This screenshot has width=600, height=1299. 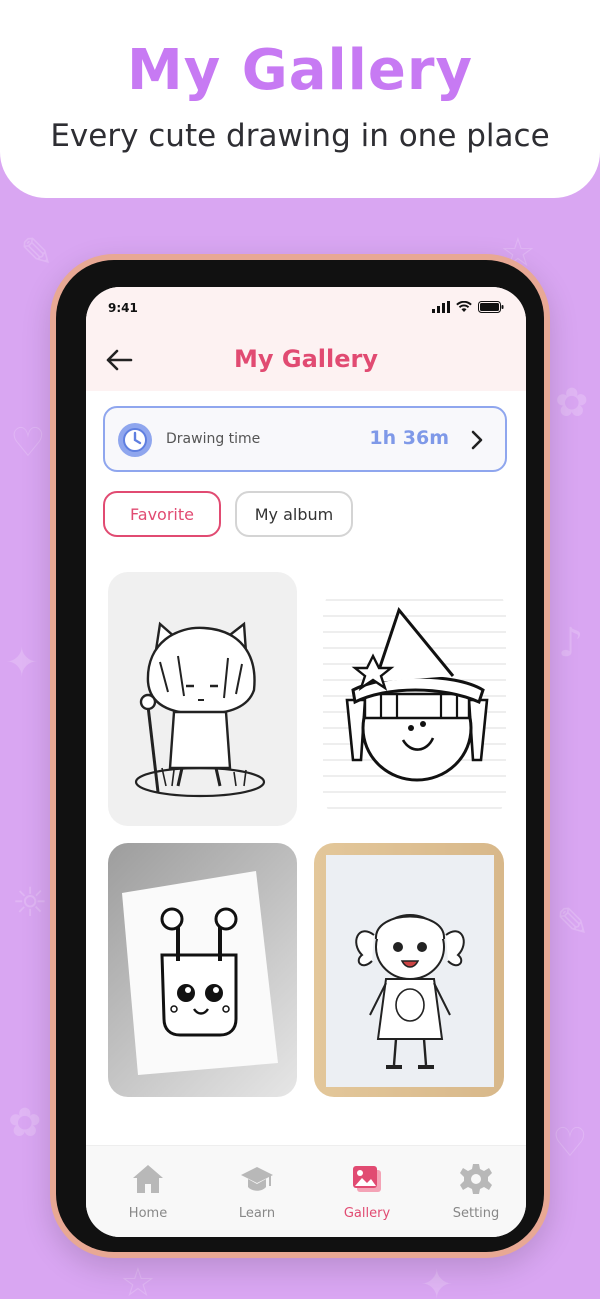 I want to click on graduation-cap-icon, so click(x=257, y=1179).